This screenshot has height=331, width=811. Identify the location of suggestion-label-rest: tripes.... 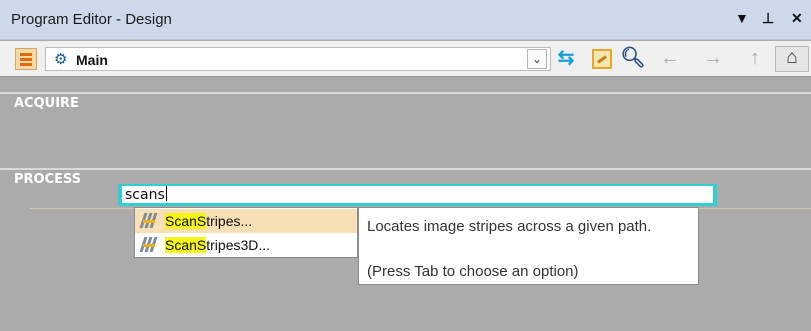
(229, 221).